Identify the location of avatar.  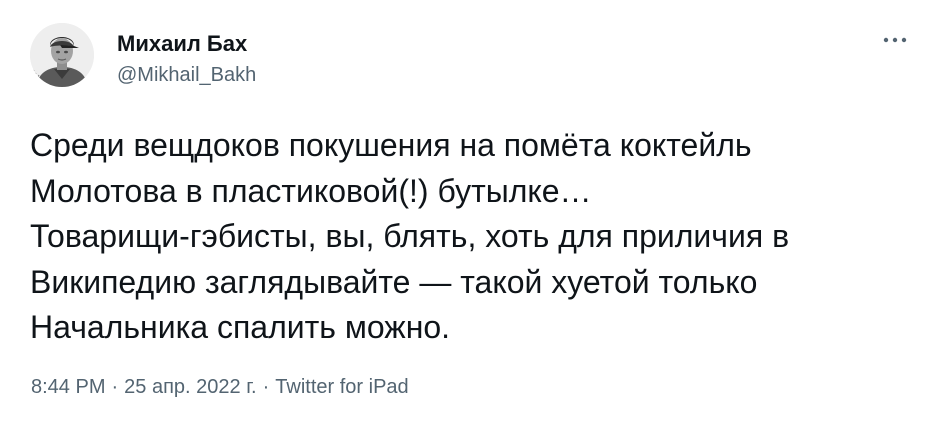
(62, 55).